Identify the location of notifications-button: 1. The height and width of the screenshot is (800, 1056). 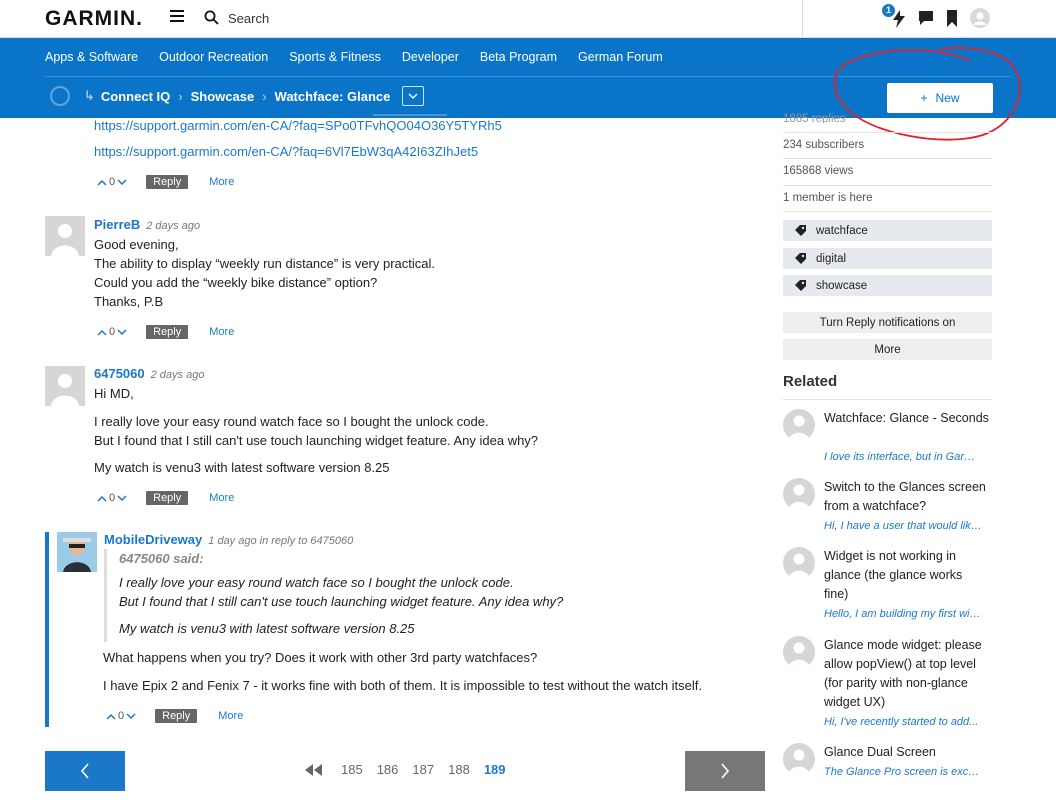
(894, 16).